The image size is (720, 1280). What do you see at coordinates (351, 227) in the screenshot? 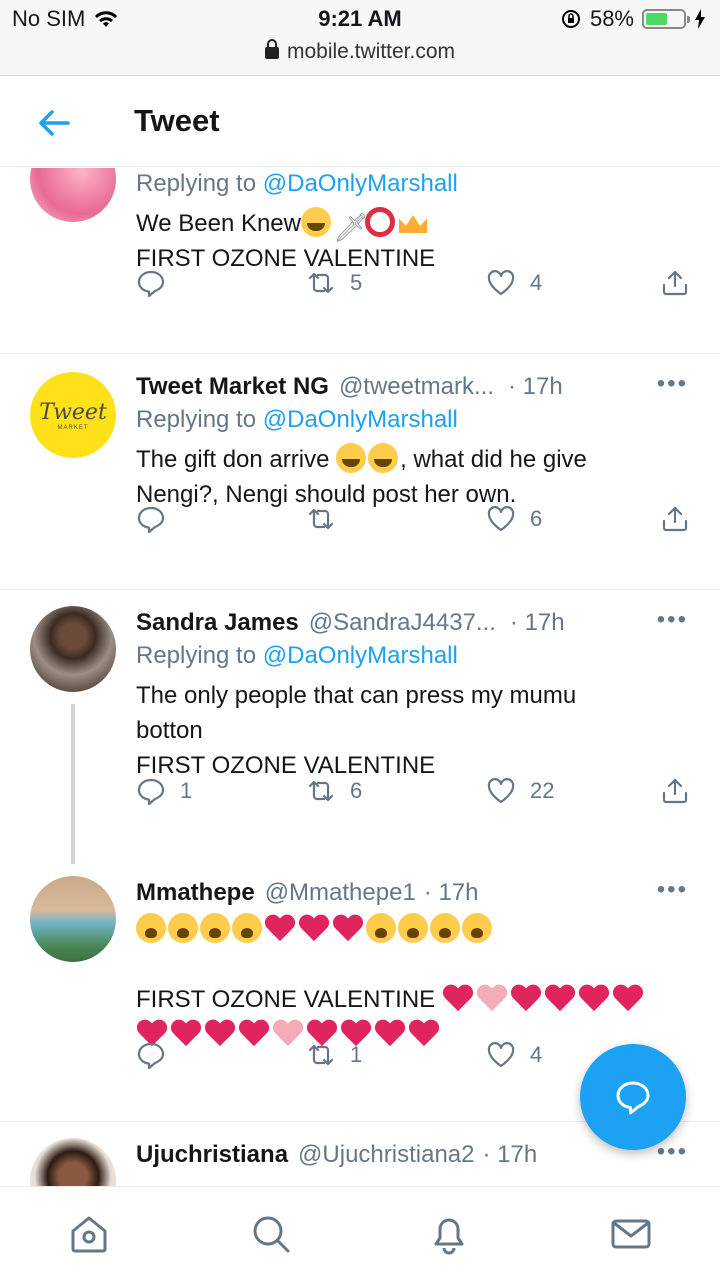
I see `dagger-emoji: 🗡` at bounding box center [351, 227].